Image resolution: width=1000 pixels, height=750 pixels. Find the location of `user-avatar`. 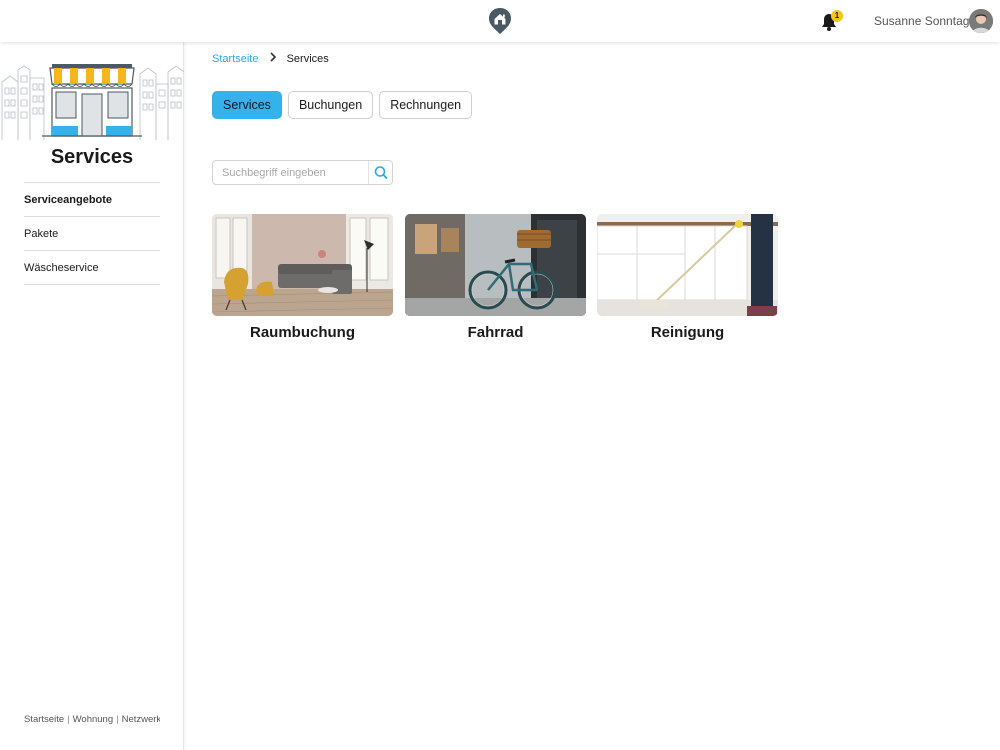

user-avatar is located at coordinates (981, 21).